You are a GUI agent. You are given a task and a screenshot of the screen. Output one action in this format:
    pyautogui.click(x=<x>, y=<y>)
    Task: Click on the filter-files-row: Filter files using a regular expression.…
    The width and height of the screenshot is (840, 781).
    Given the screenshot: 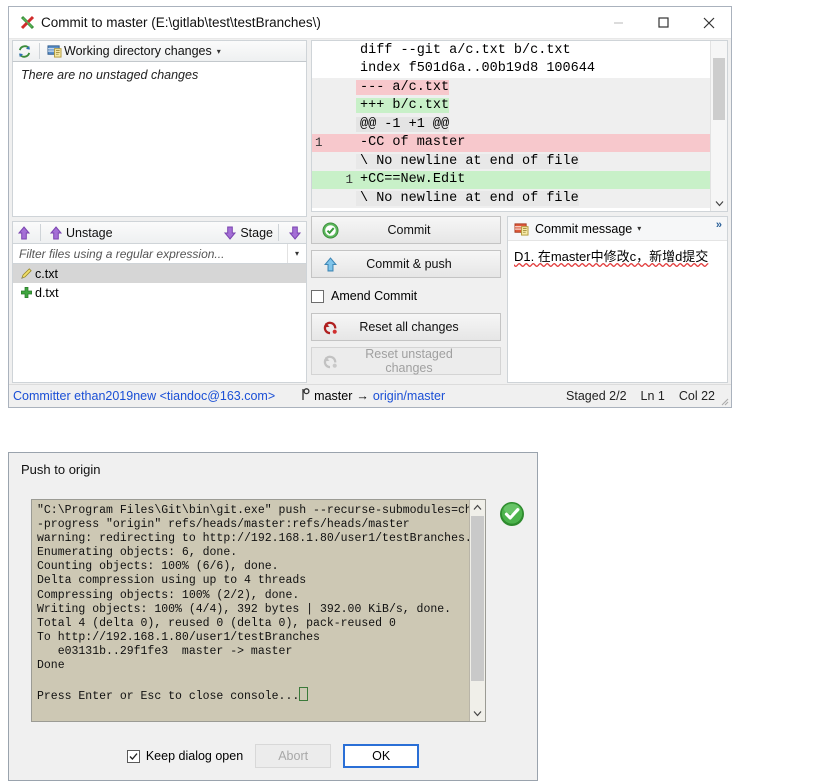 What is the action you would take?
    pyautogui.click(x=159, y=254)
    